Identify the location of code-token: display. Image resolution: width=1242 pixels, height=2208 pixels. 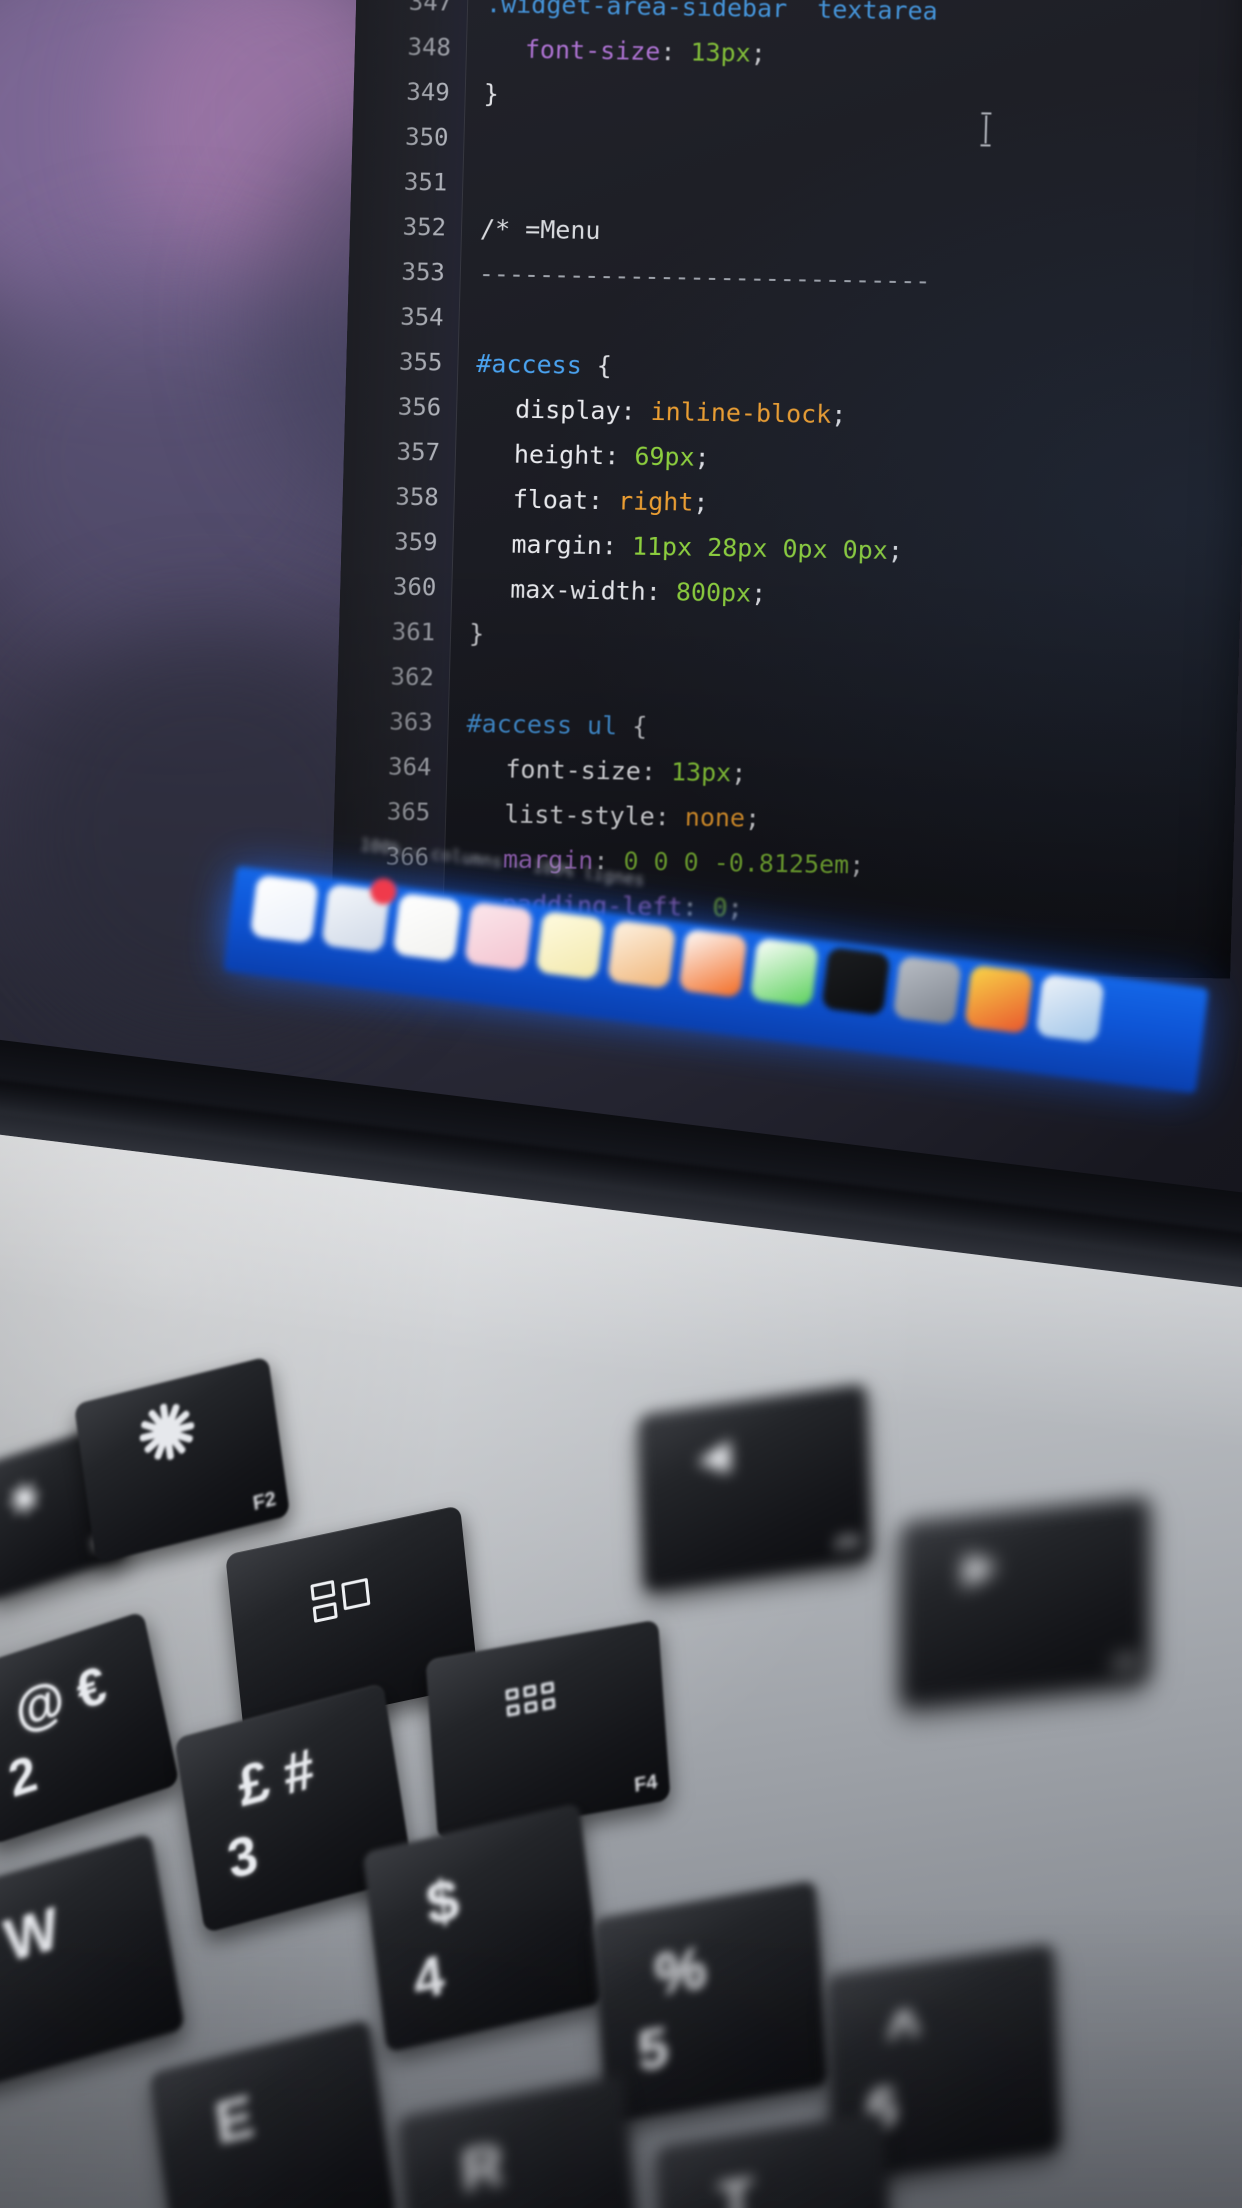
(567, 410).